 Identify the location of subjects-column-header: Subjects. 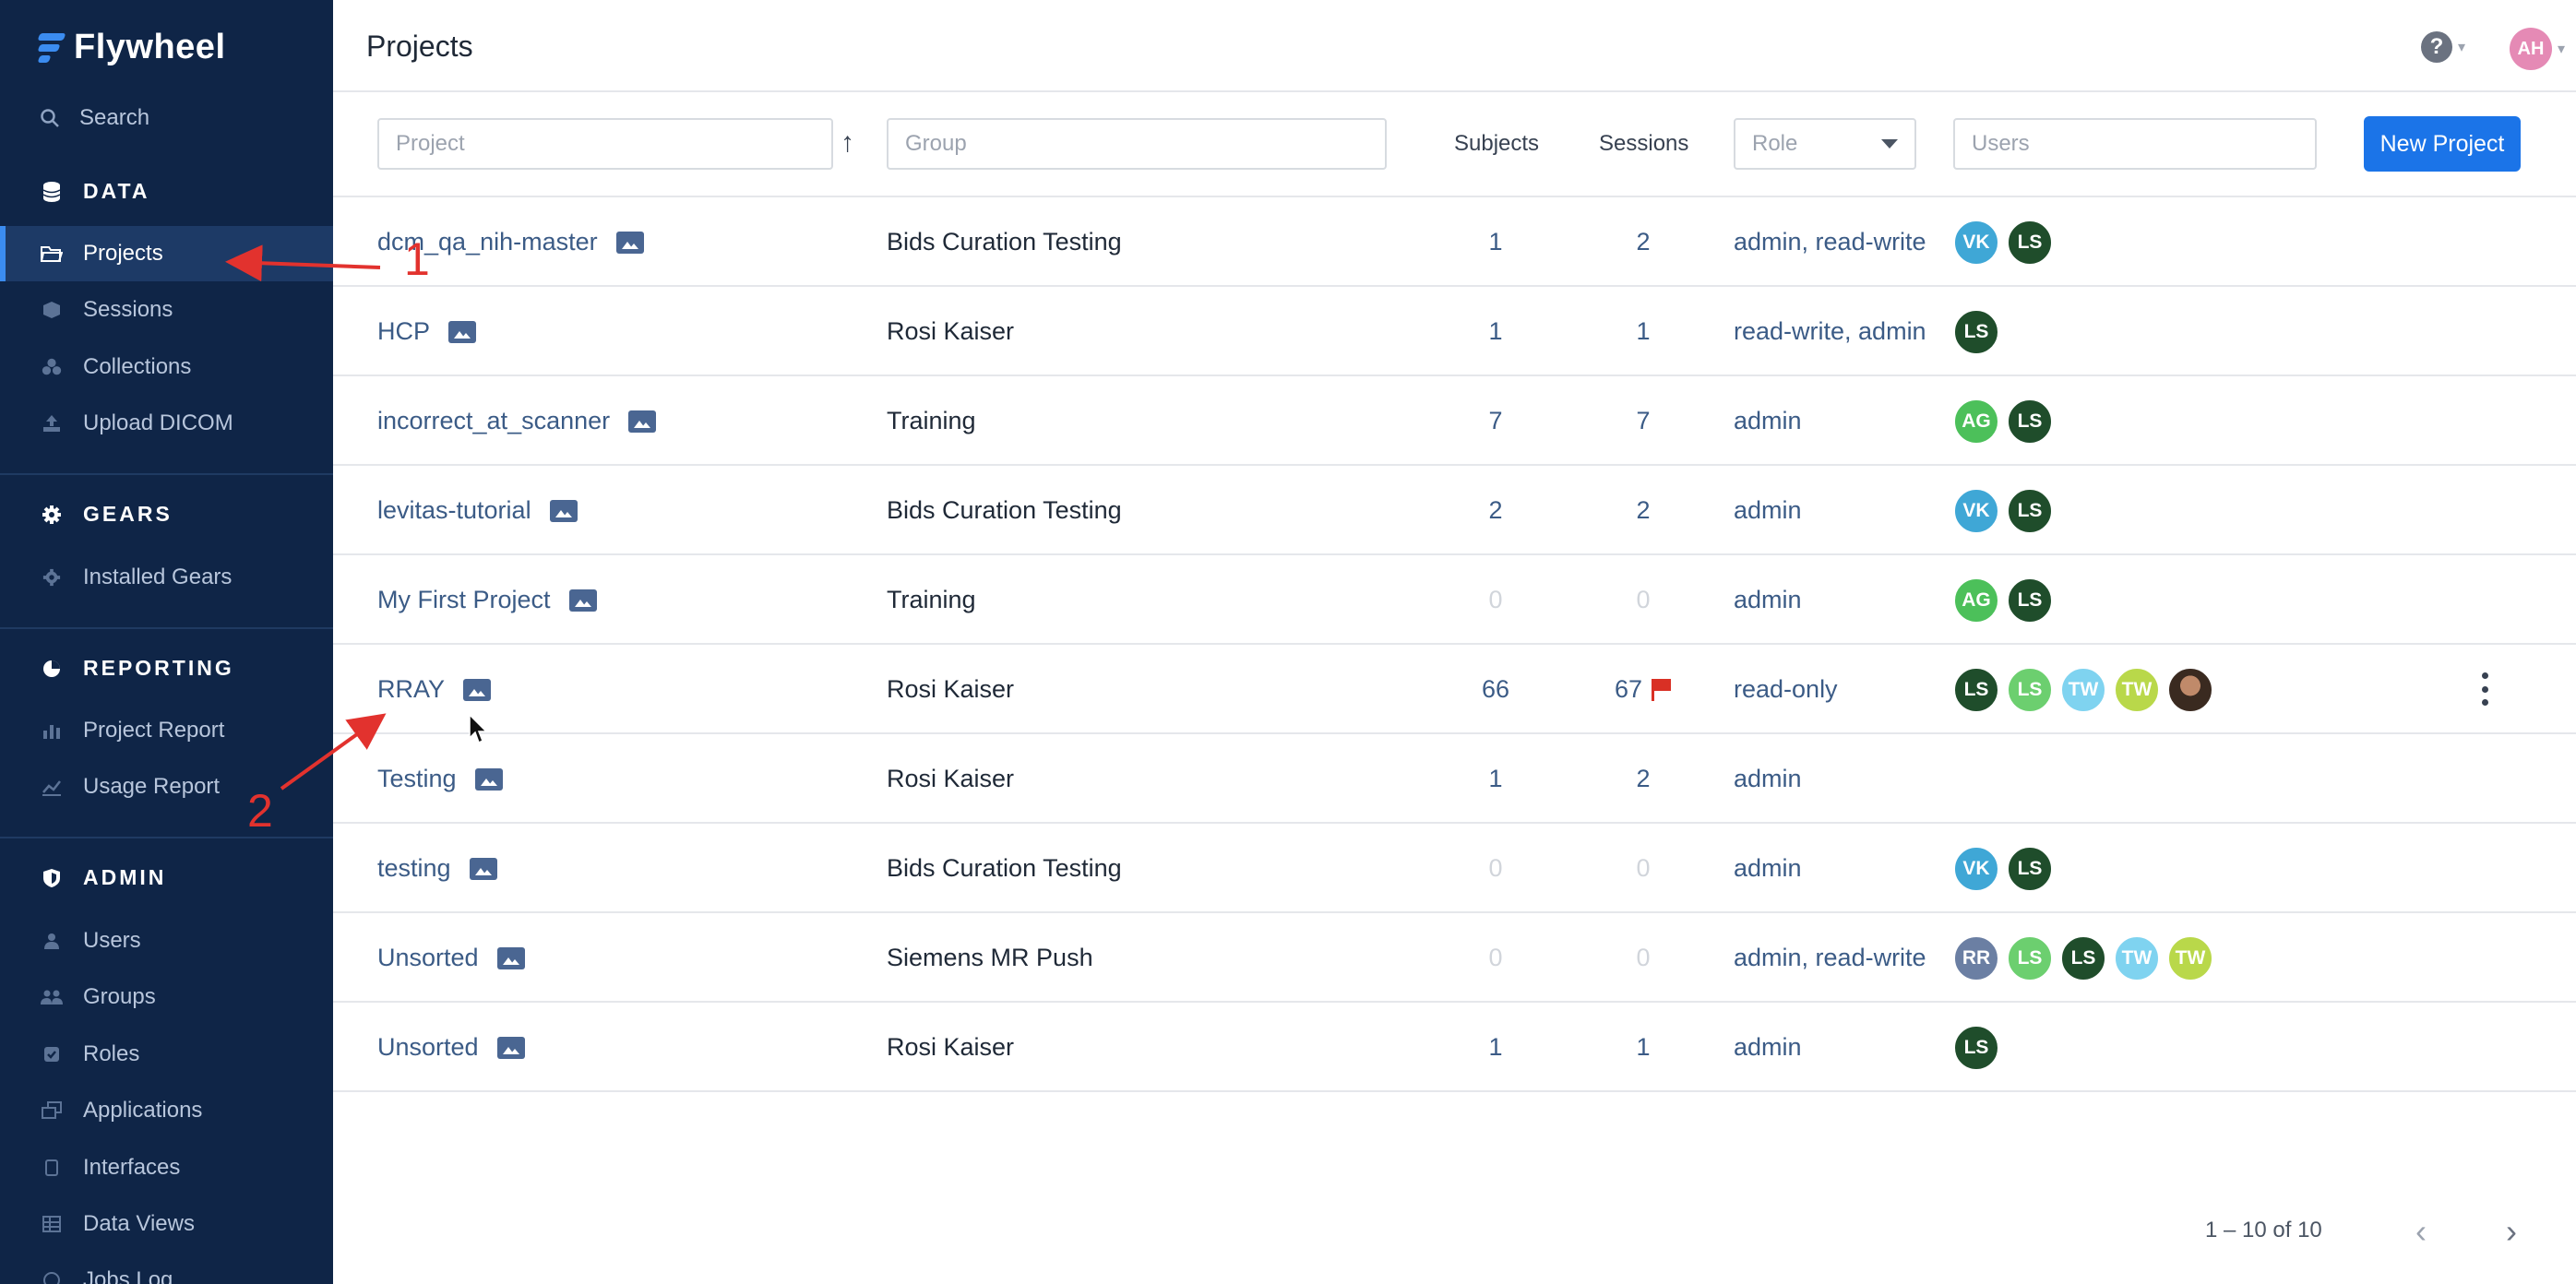
(1496, 144).